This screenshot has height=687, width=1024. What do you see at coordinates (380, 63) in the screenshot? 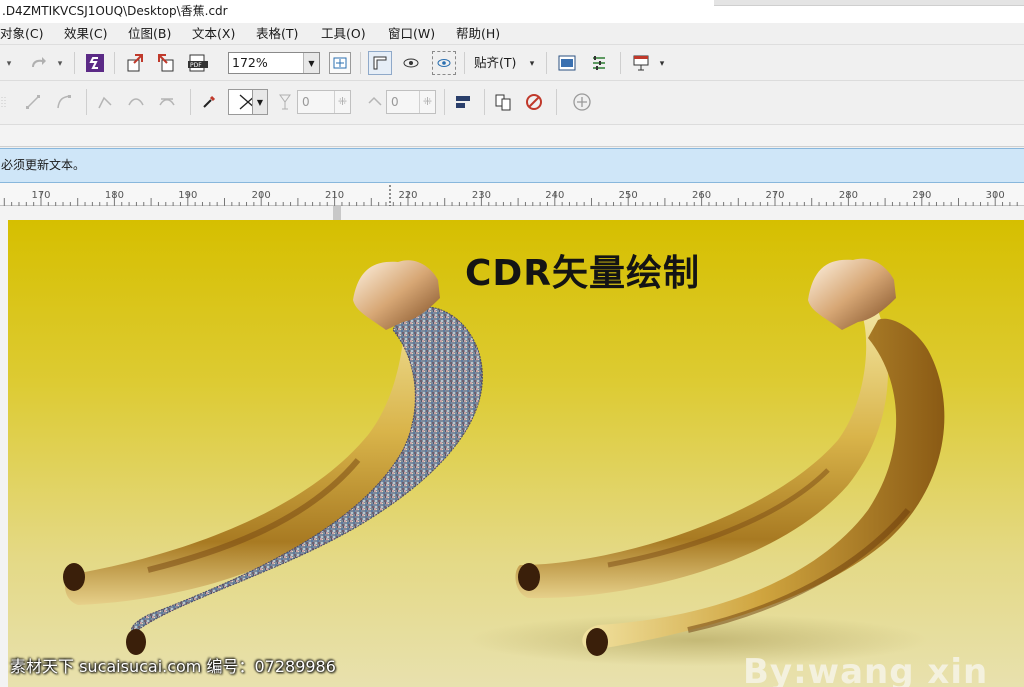
I see `show-rulers-icon` at bounding box center [380, 63].